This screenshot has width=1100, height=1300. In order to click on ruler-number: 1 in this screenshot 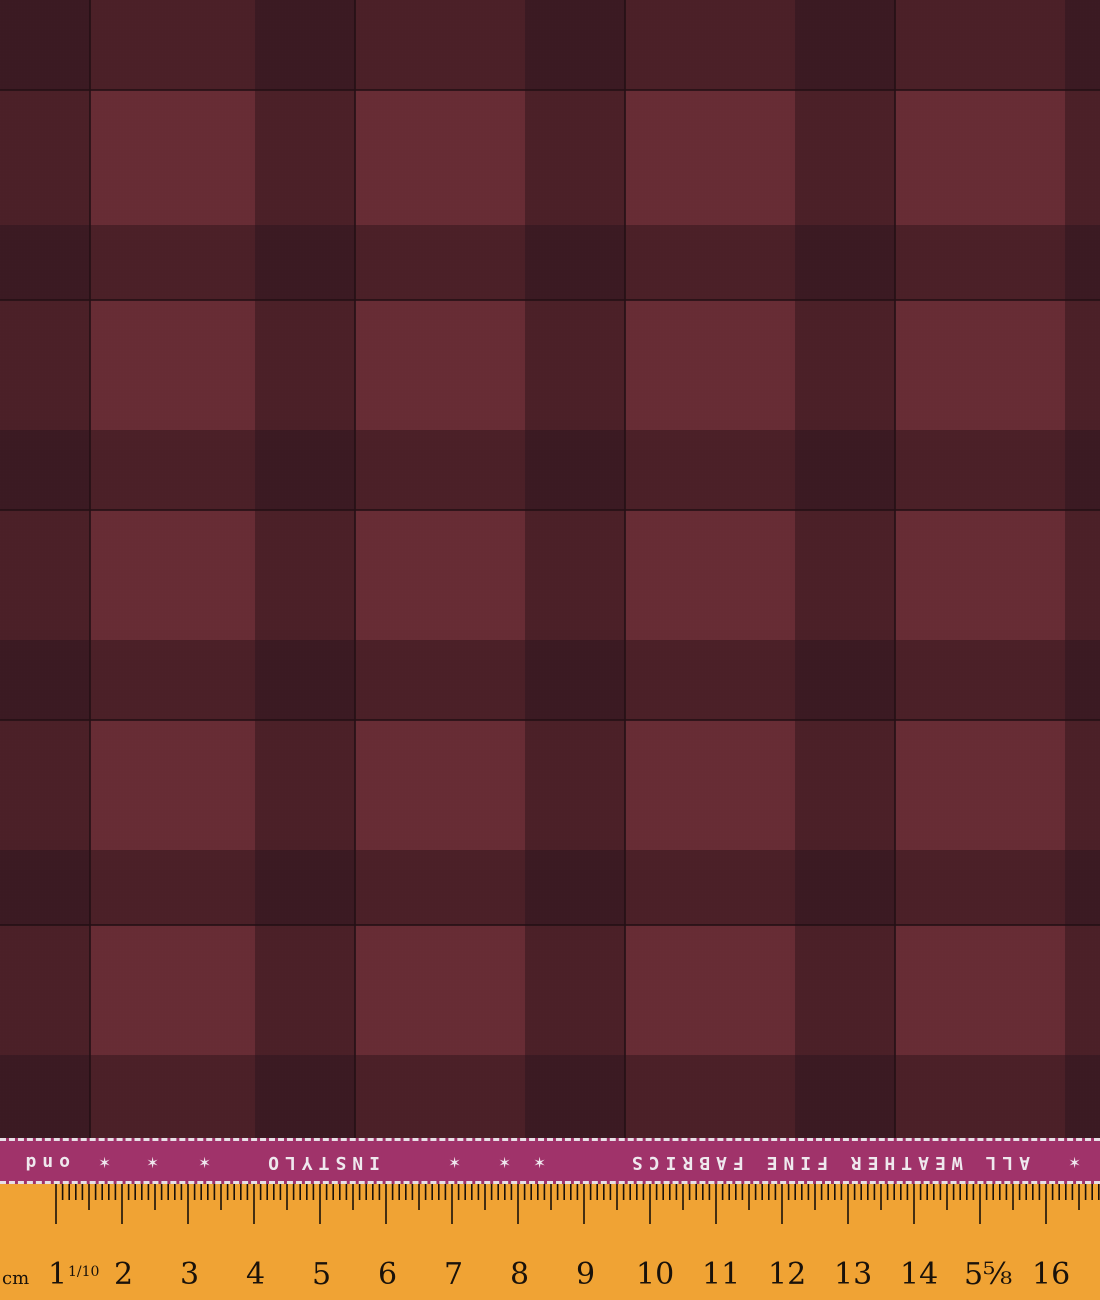, I will do `click(57, 1274)`.